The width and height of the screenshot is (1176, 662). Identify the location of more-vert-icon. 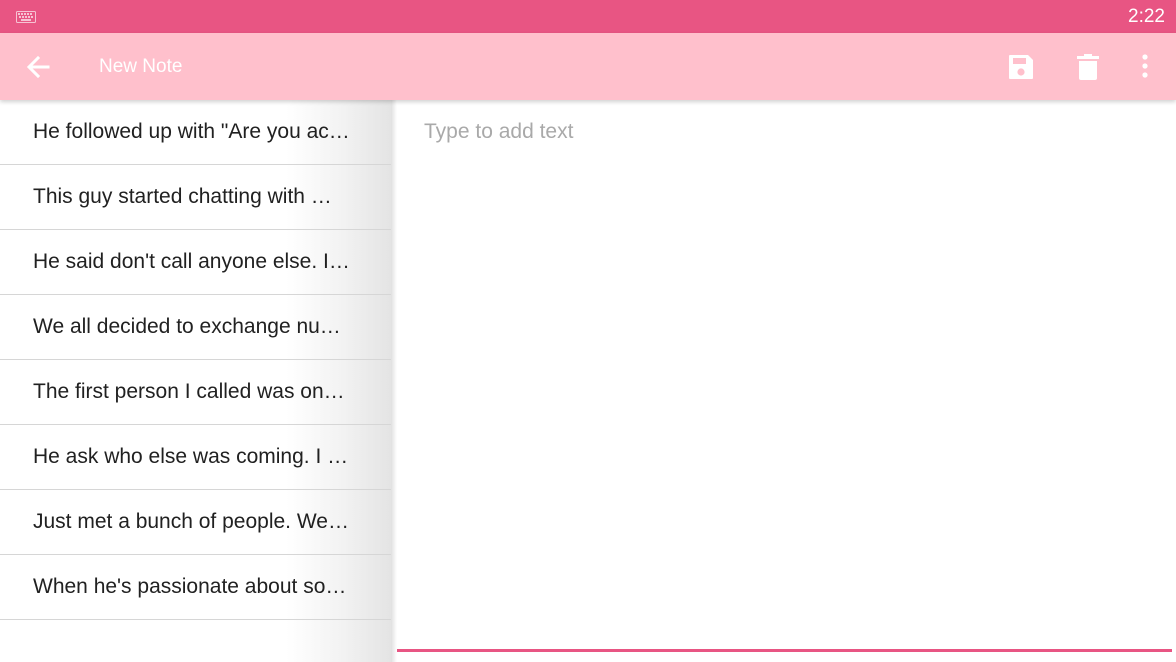
(1145, 66).